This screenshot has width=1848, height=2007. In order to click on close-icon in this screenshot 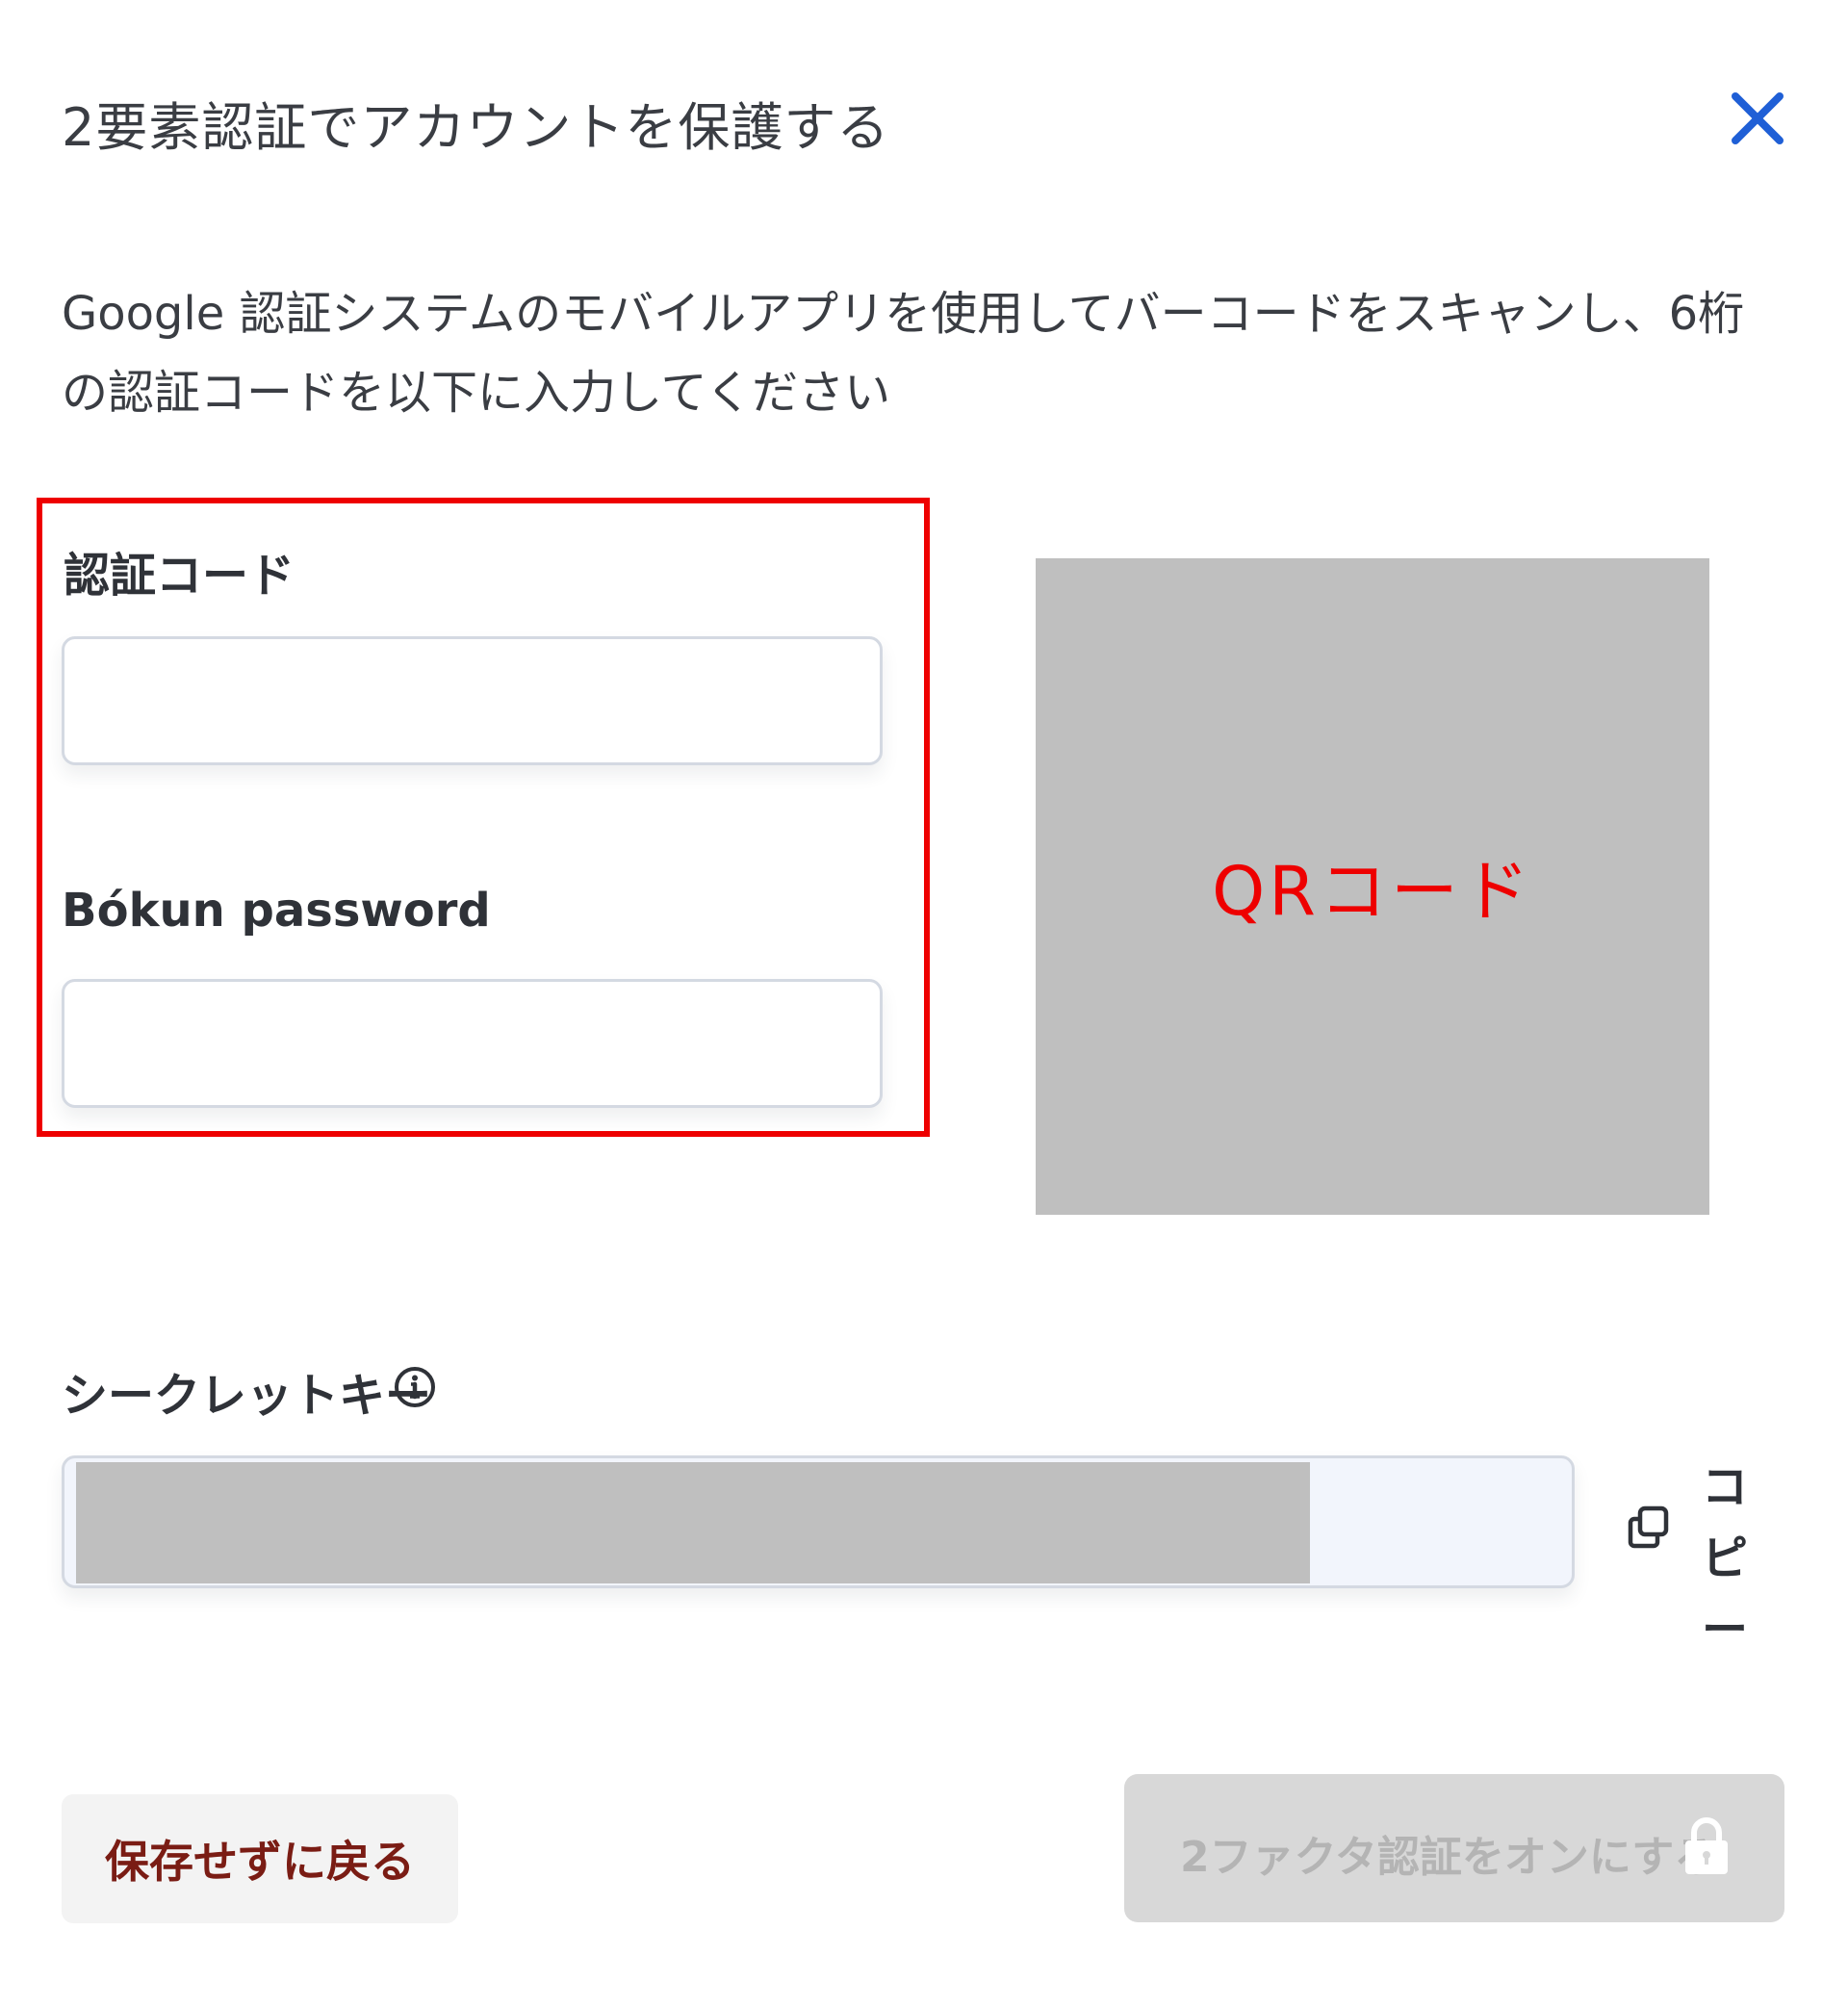, I will do `click(1758, 118)`.